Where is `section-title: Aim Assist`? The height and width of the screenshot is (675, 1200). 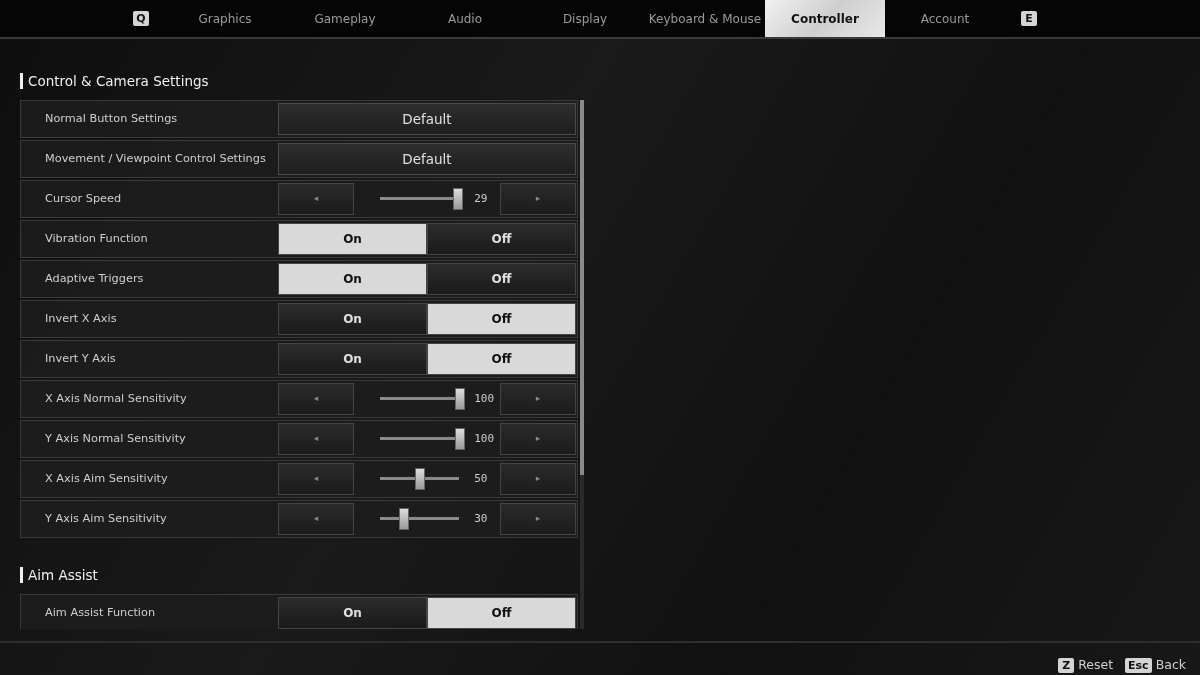 section-title: Aim Assist is located at coordinates (59, 575).